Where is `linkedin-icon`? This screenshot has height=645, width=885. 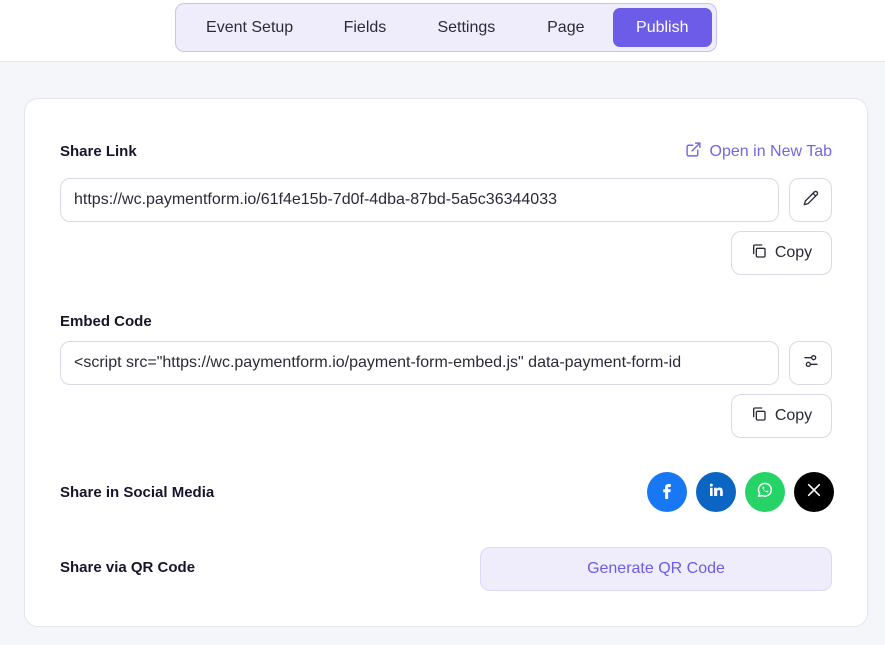 linkedin-icon is located at coordinates (716, 492).